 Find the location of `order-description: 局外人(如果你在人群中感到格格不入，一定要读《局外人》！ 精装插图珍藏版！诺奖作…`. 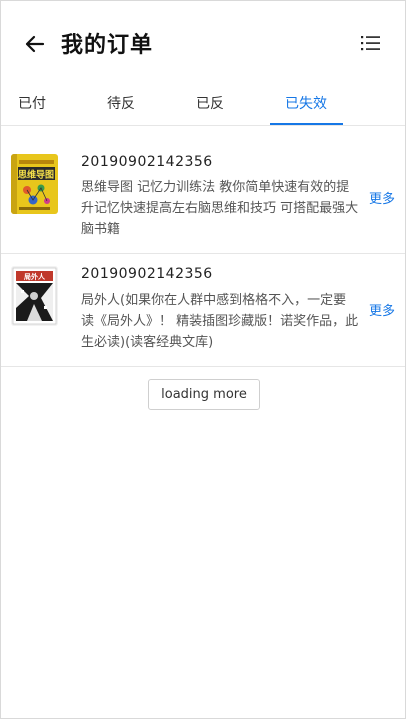

order-description: 局外人(如果你在人群中感到格格不入，一定要读《局外人》！ 精装插图珍藏版！诺奖作… is located at coordinates (220, 321).